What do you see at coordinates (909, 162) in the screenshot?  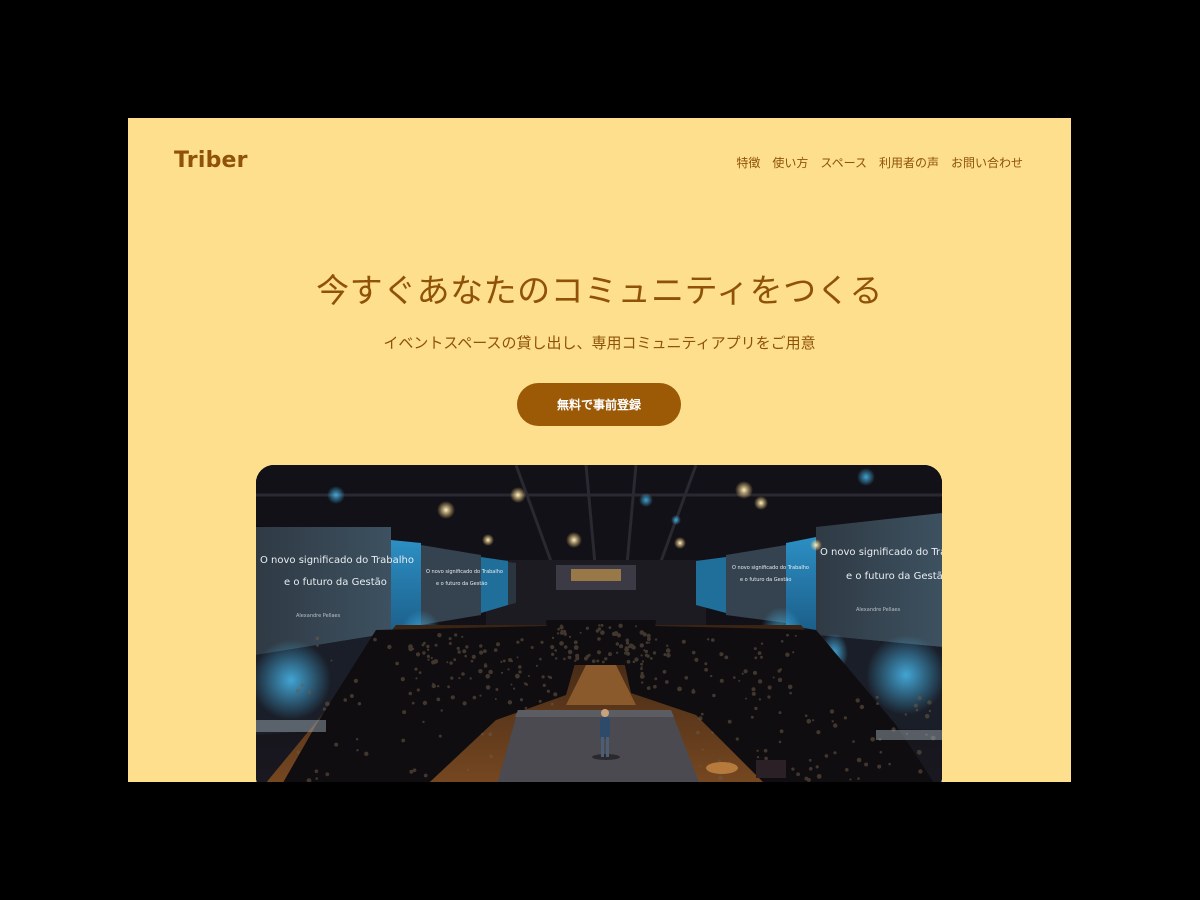 I see `nav-link-testimonials: 利用者の声` at bounding box center [909, 162].